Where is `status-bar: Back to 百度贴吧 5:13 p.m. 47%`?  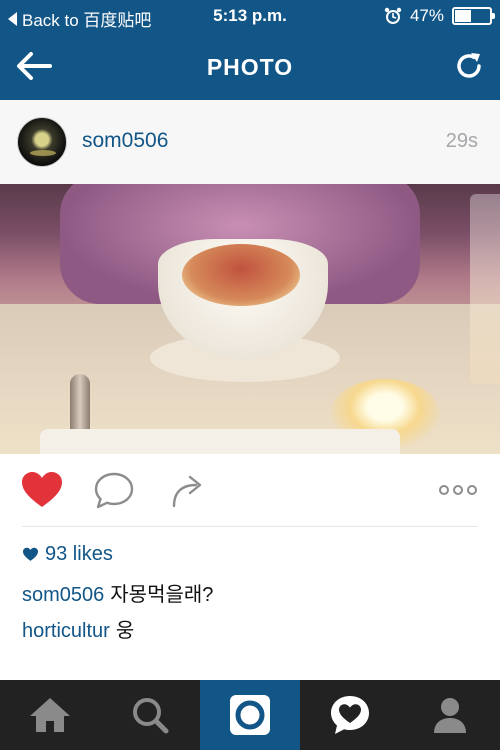 status-bar: Back to 百度贴吧 5:13 p.m. 47% is located at coordinates (250, 16).